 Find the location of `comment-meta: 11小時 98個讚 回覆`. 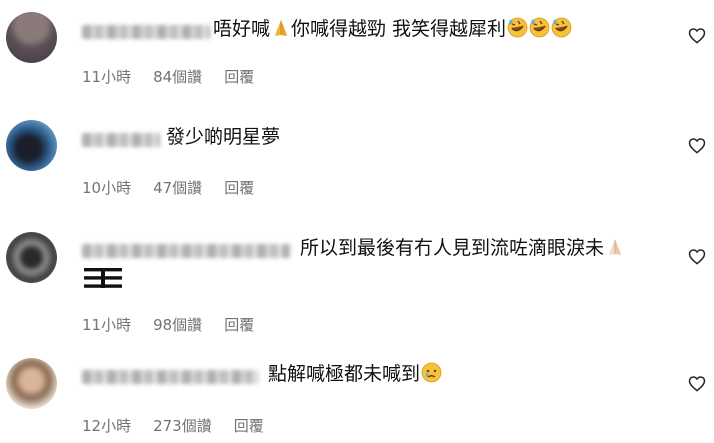

comment-meta: 11小時 98個讚 回覆 is located at coordinates (179, 324).